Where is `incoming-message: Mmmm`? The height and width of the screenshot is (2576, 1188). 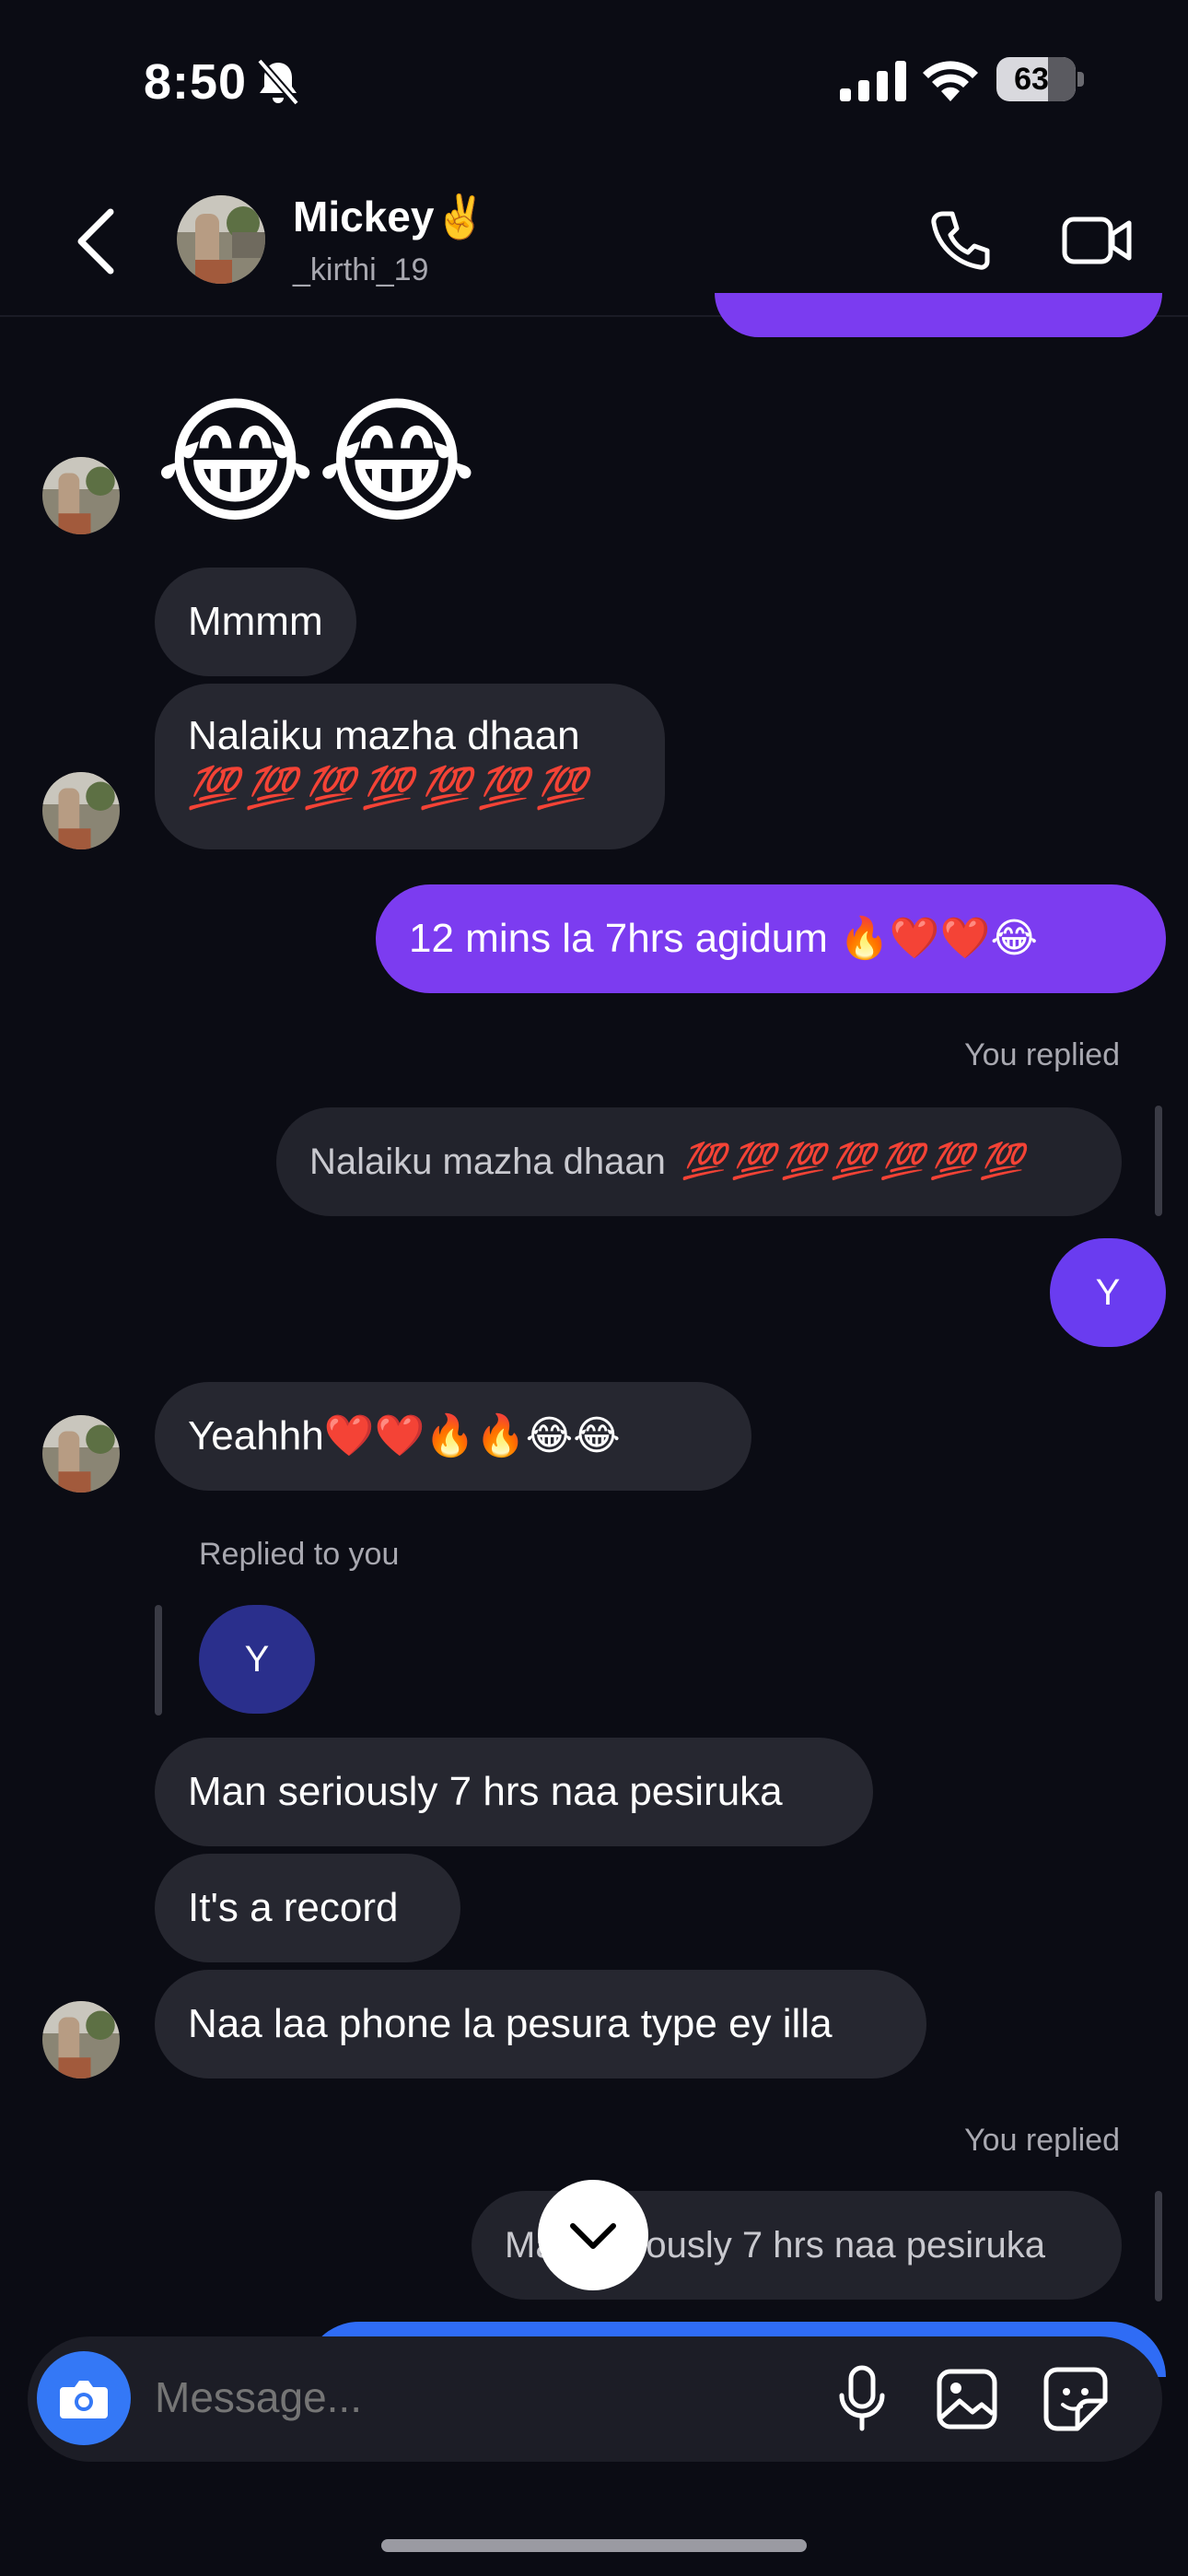 incoming-message: Mmmm is located at coordinates (256, 622).